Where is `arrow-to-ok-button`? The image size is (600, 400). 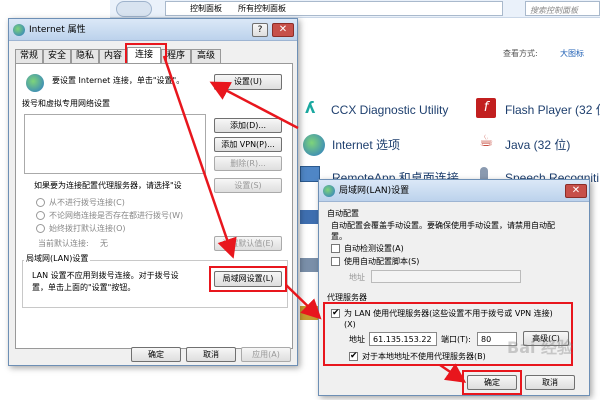
arrow-to-ok-button is located at coordinates (453, 373).